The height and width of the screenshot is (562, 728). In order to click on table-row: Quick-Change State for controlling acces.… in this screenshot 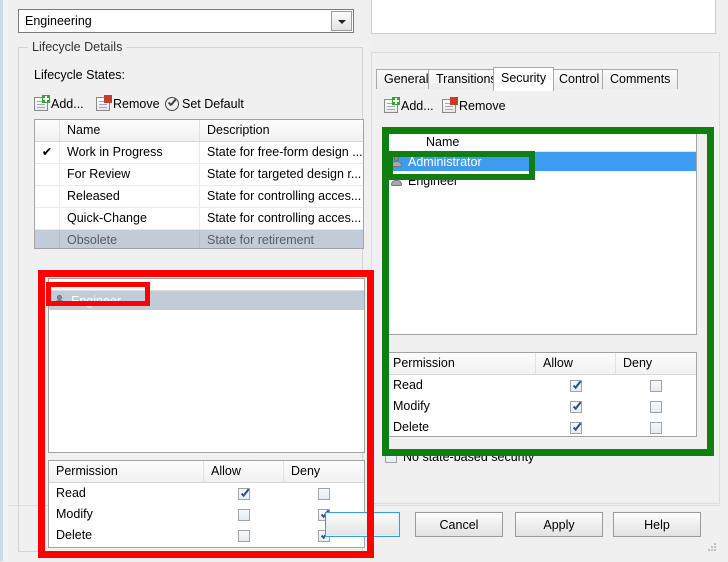, I will do `click(199, 219)`.